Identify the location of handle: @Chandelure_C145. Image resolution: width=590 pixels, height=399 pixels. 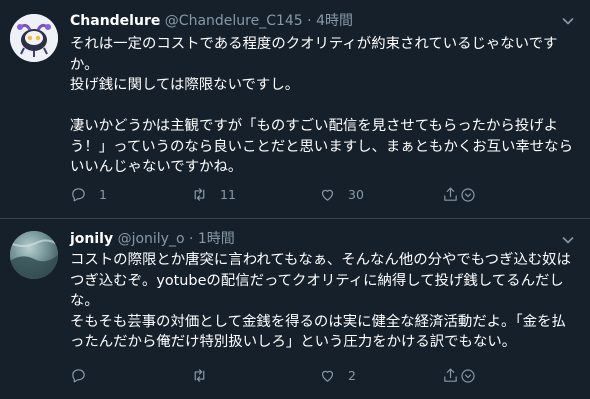
(234, 21).